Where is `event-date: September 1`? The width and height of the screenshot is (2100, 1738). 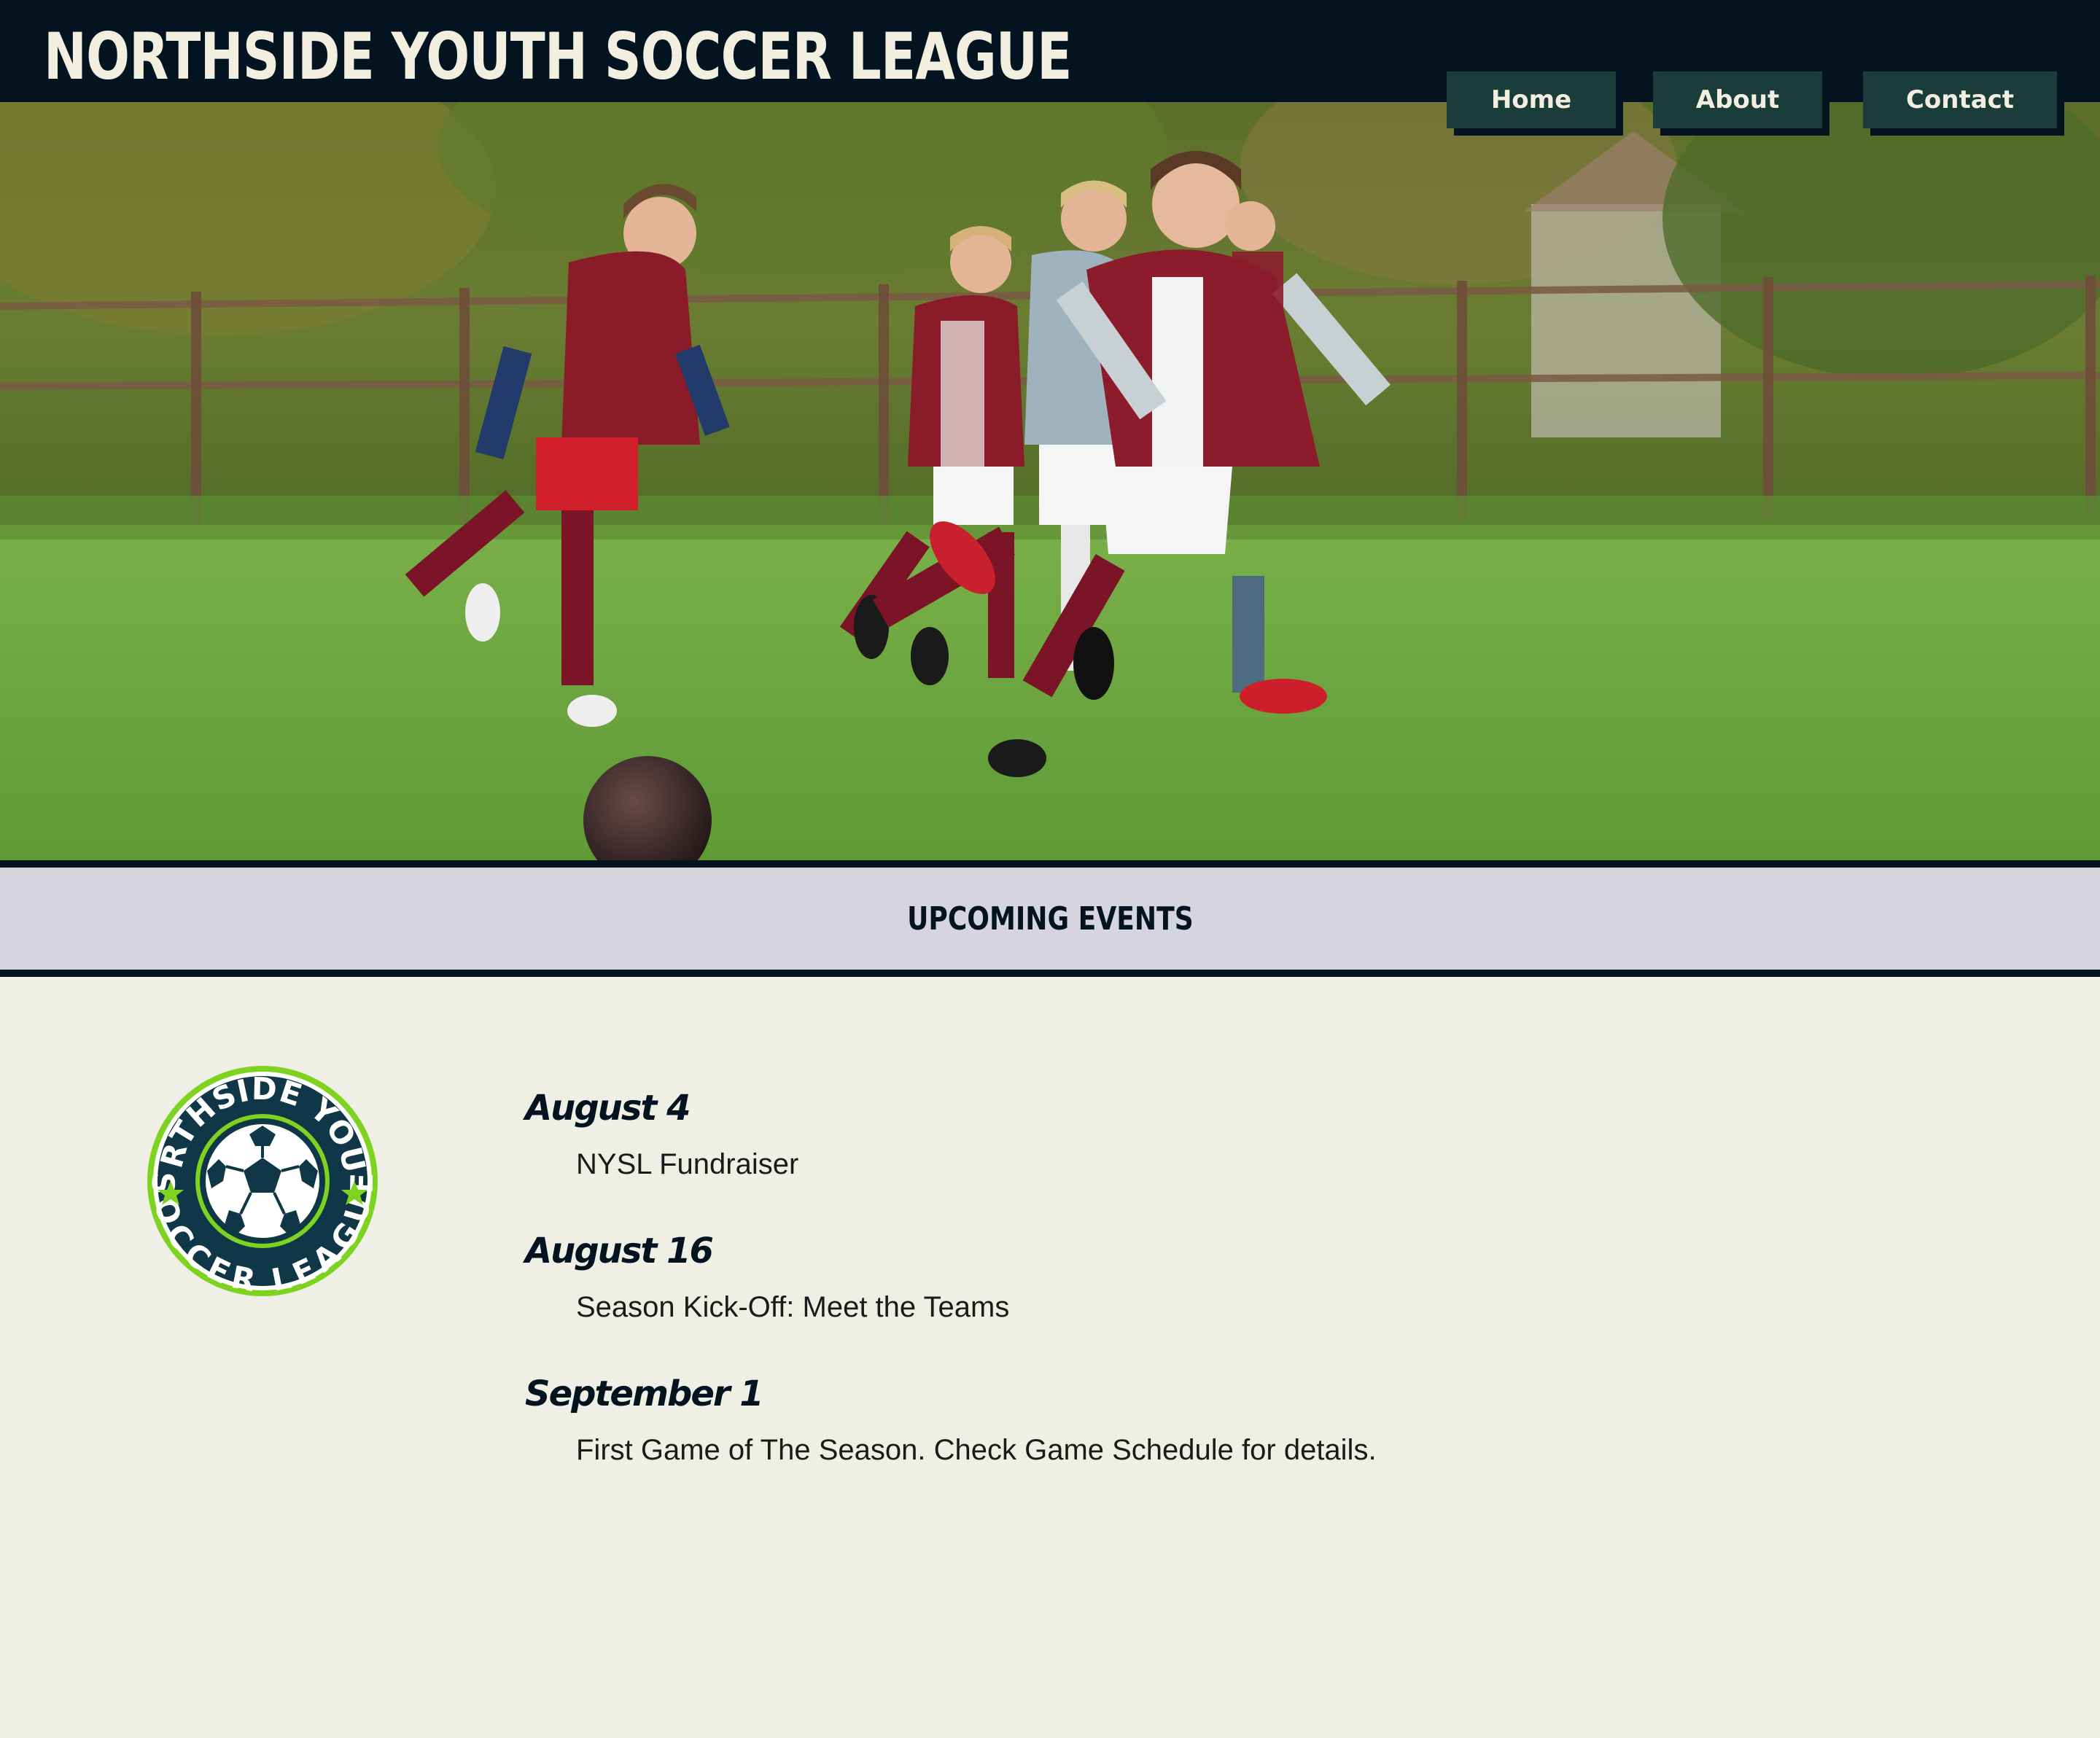 event-date: September 1 is located at coordinates (644, 1393).